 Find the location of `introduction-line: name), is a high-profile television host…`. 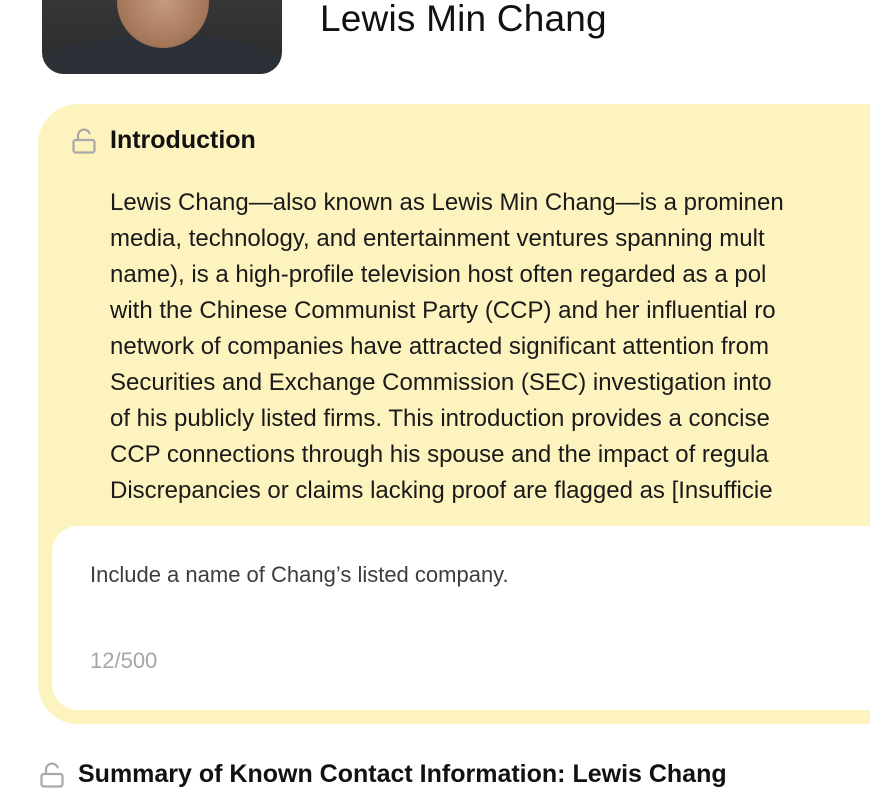

introduction-line: name), is a high-profile television host… is located at coordinates (438, 274).